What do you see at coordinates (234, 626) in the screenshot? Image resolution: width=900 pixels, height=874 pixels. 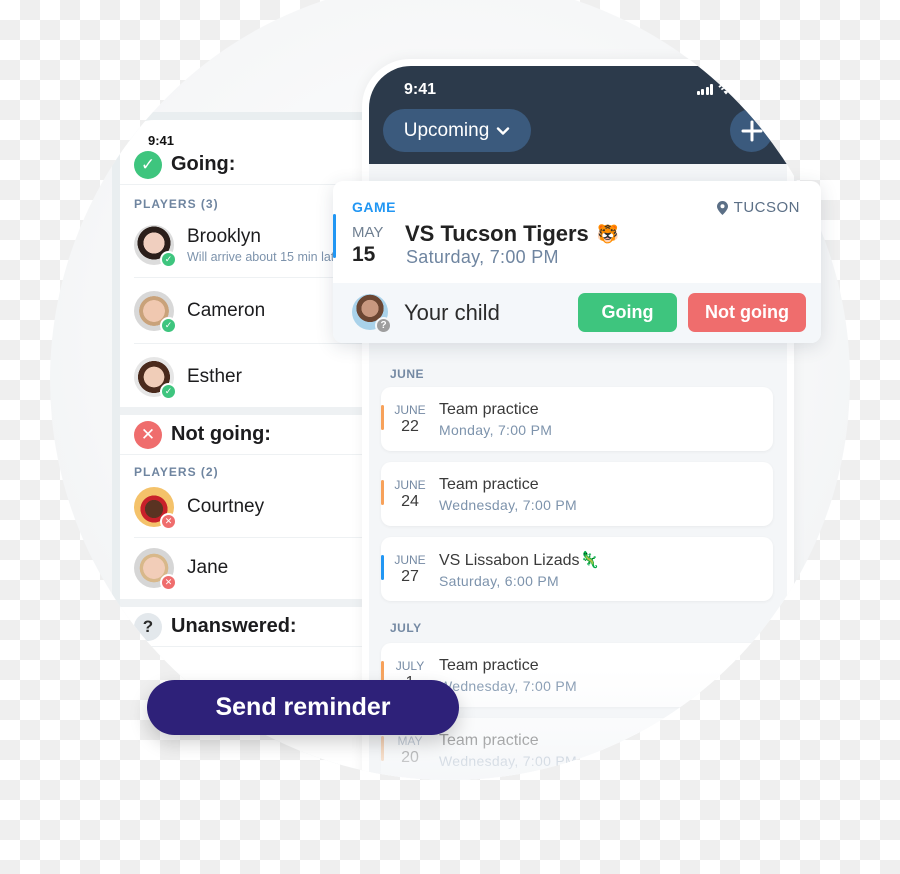 I see `section-title: Unanswered:` at bounding box center [234, 626].